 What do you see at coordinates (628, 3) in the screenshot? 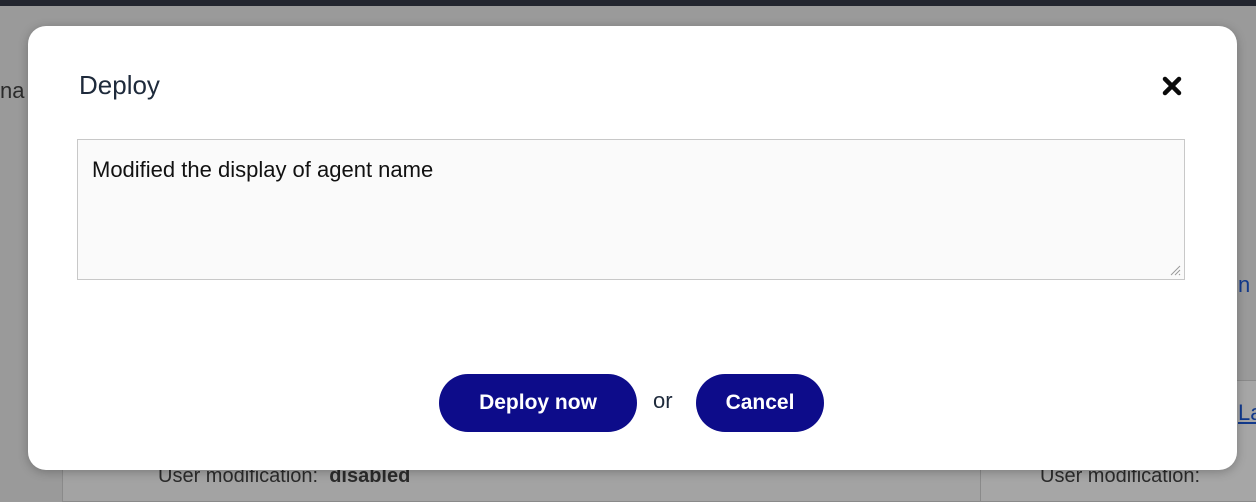
I see `top-bar` at bounding box center [628, 3].